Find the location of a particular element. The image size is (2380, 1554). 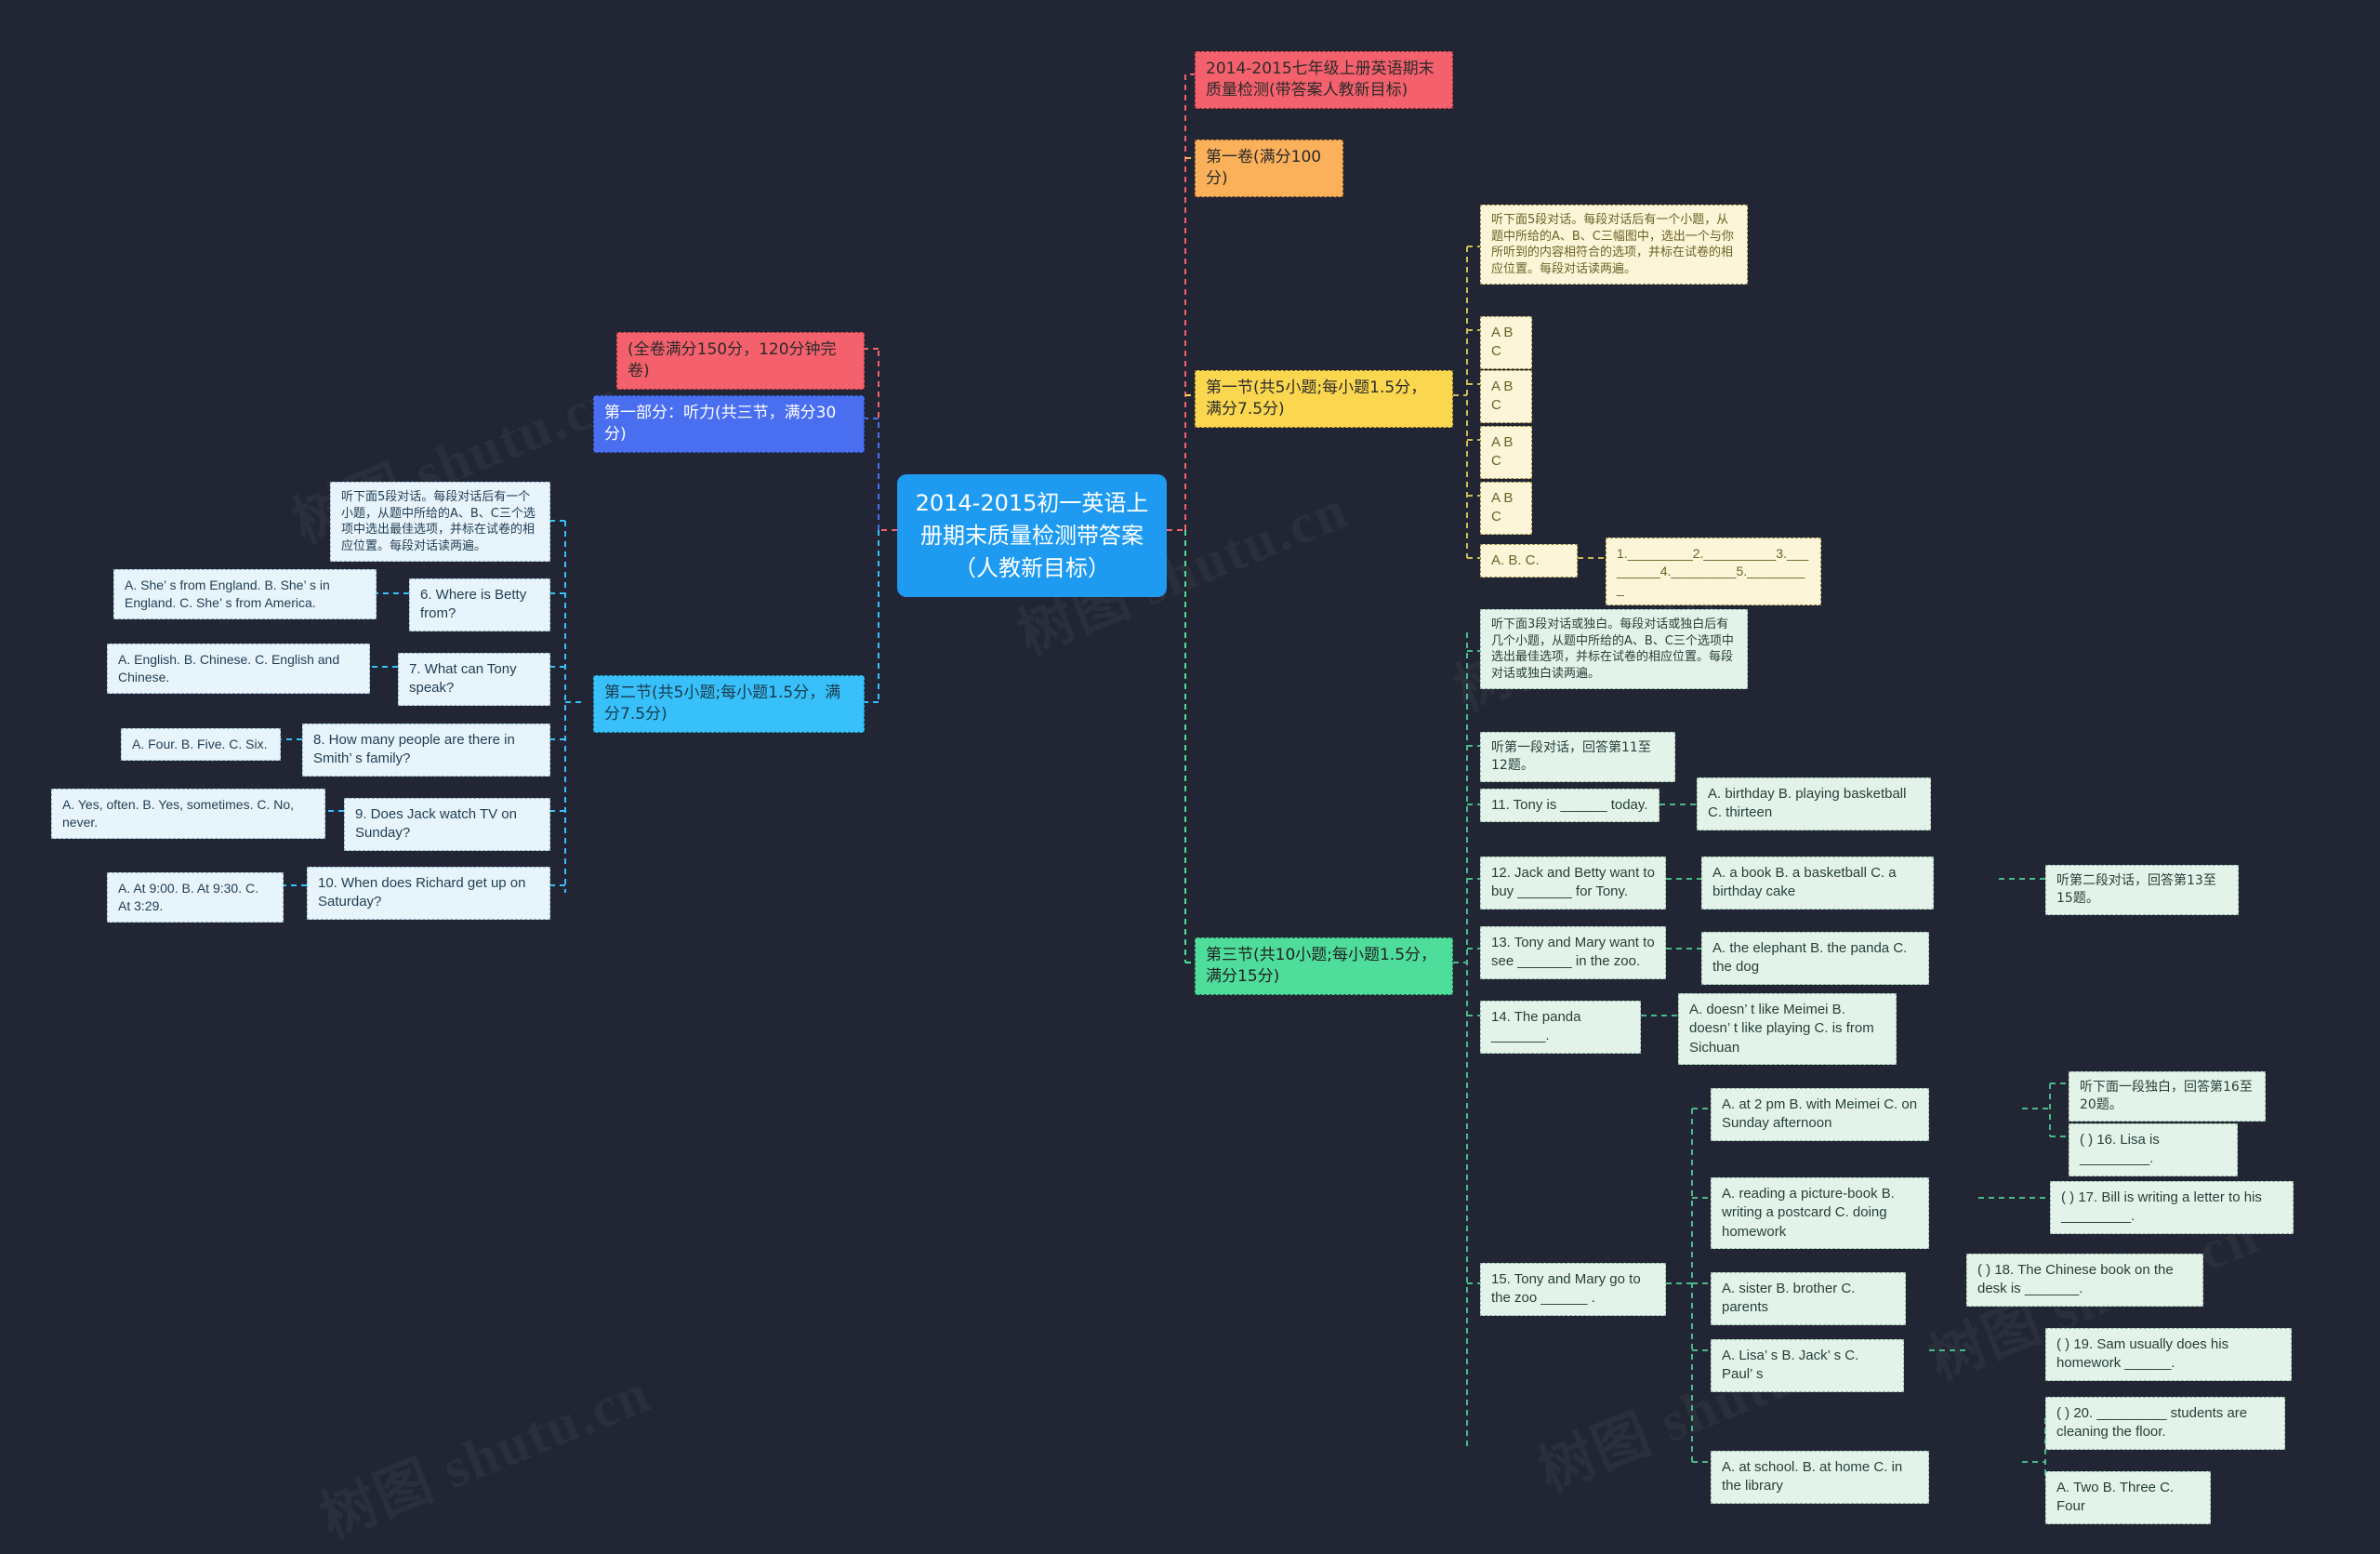

right-title-node: 2014-2015七年级上册英语期末质量检测(带答案人教新目标) is located at coordinates (1324, 80).